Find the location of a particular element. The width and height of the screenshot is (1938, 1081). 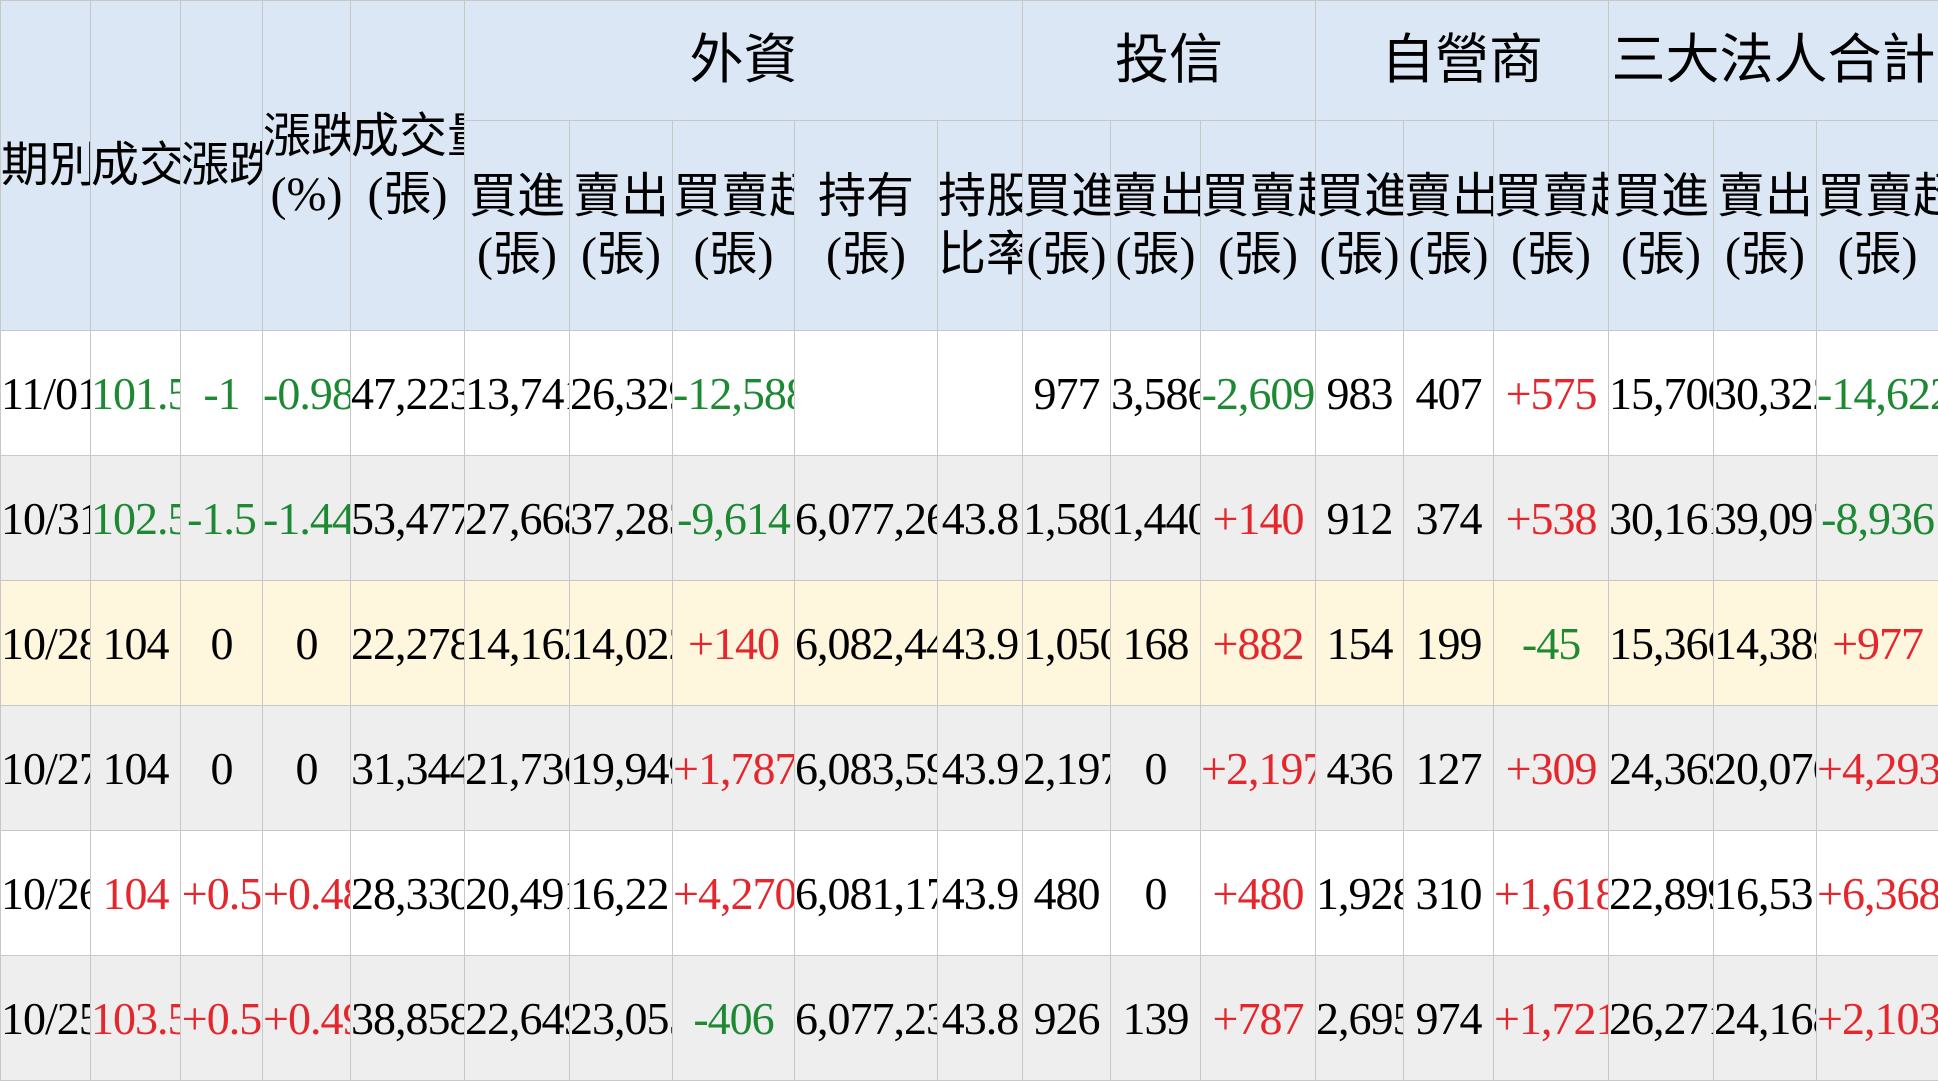

cell-foreign-hold: 6,077,263 is located at coordinates (866, 518).